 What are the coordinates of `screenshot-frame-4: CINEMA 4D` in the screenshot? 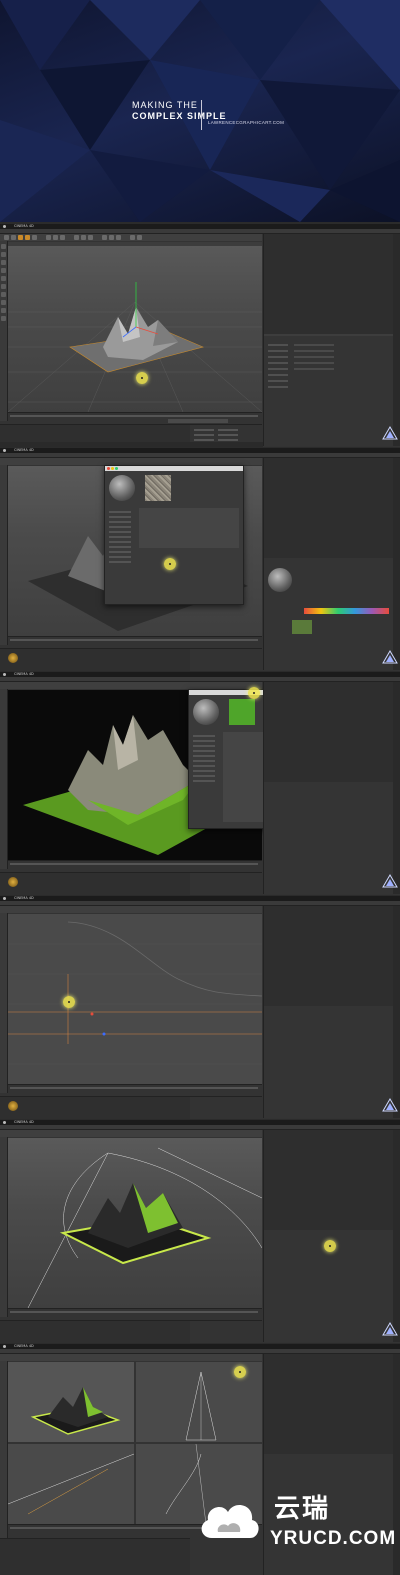 It's located at (200, 1007).